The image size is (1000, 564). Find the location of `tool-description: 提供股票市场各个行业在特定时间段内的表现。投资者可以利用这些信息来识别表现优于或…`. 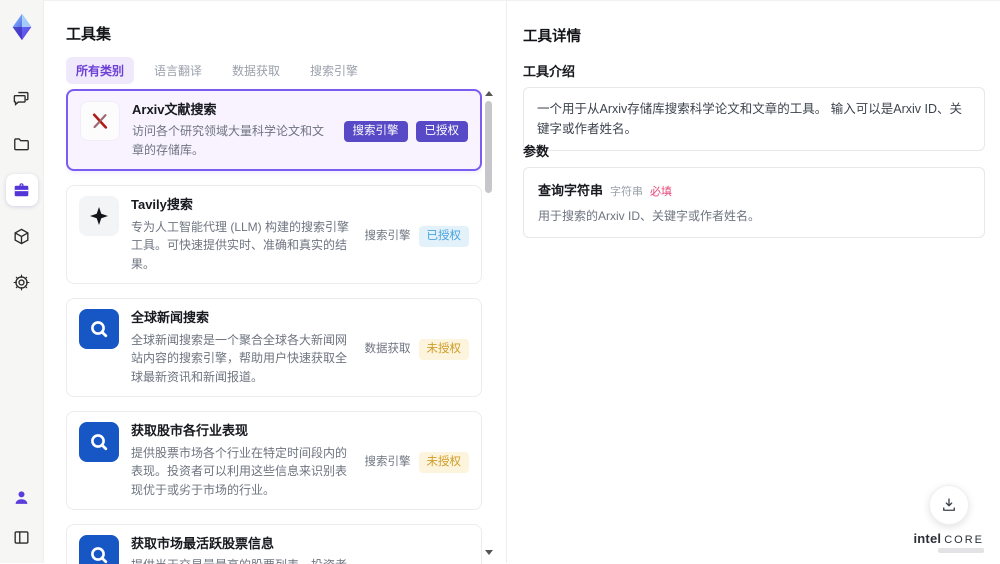

tool-description: 提供股票市场各个行业在特定时间段内的表现。投资者可以利用这些信息来识别表现优于或… is located at coordinates (242, 472).